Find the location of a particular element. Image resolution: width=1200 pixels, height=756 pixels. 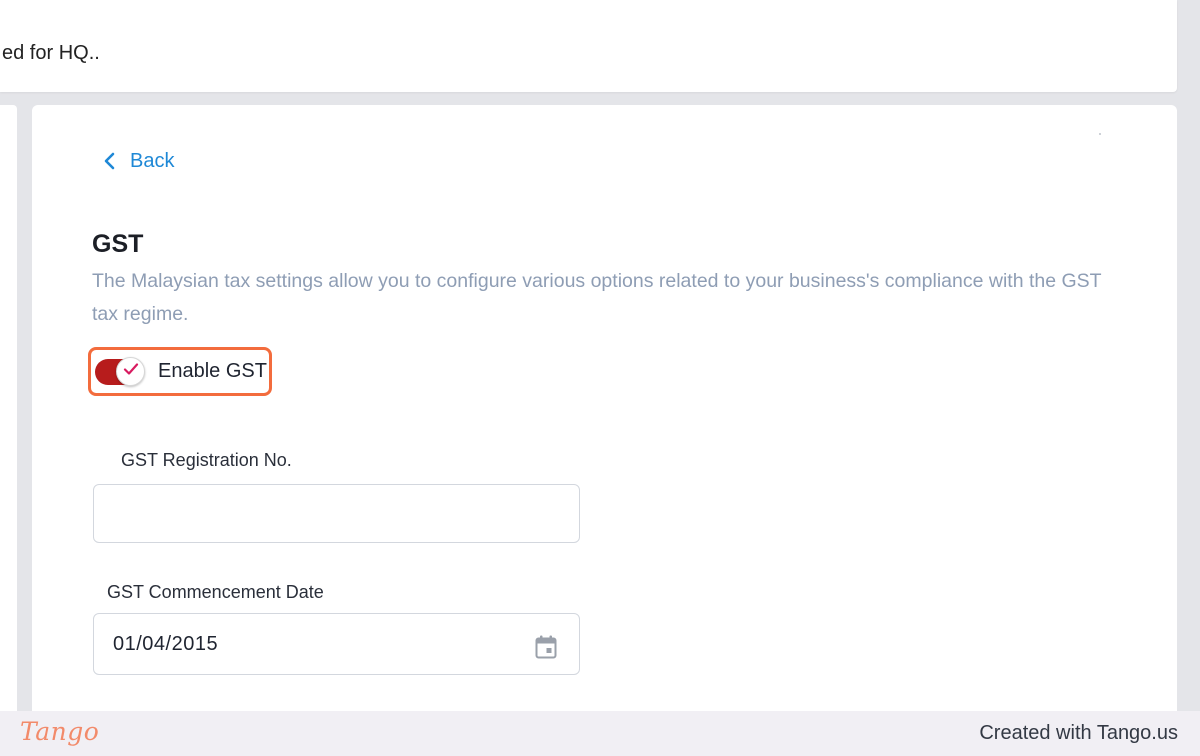

tango-logo: Tango is located at coordinates (60, 731).